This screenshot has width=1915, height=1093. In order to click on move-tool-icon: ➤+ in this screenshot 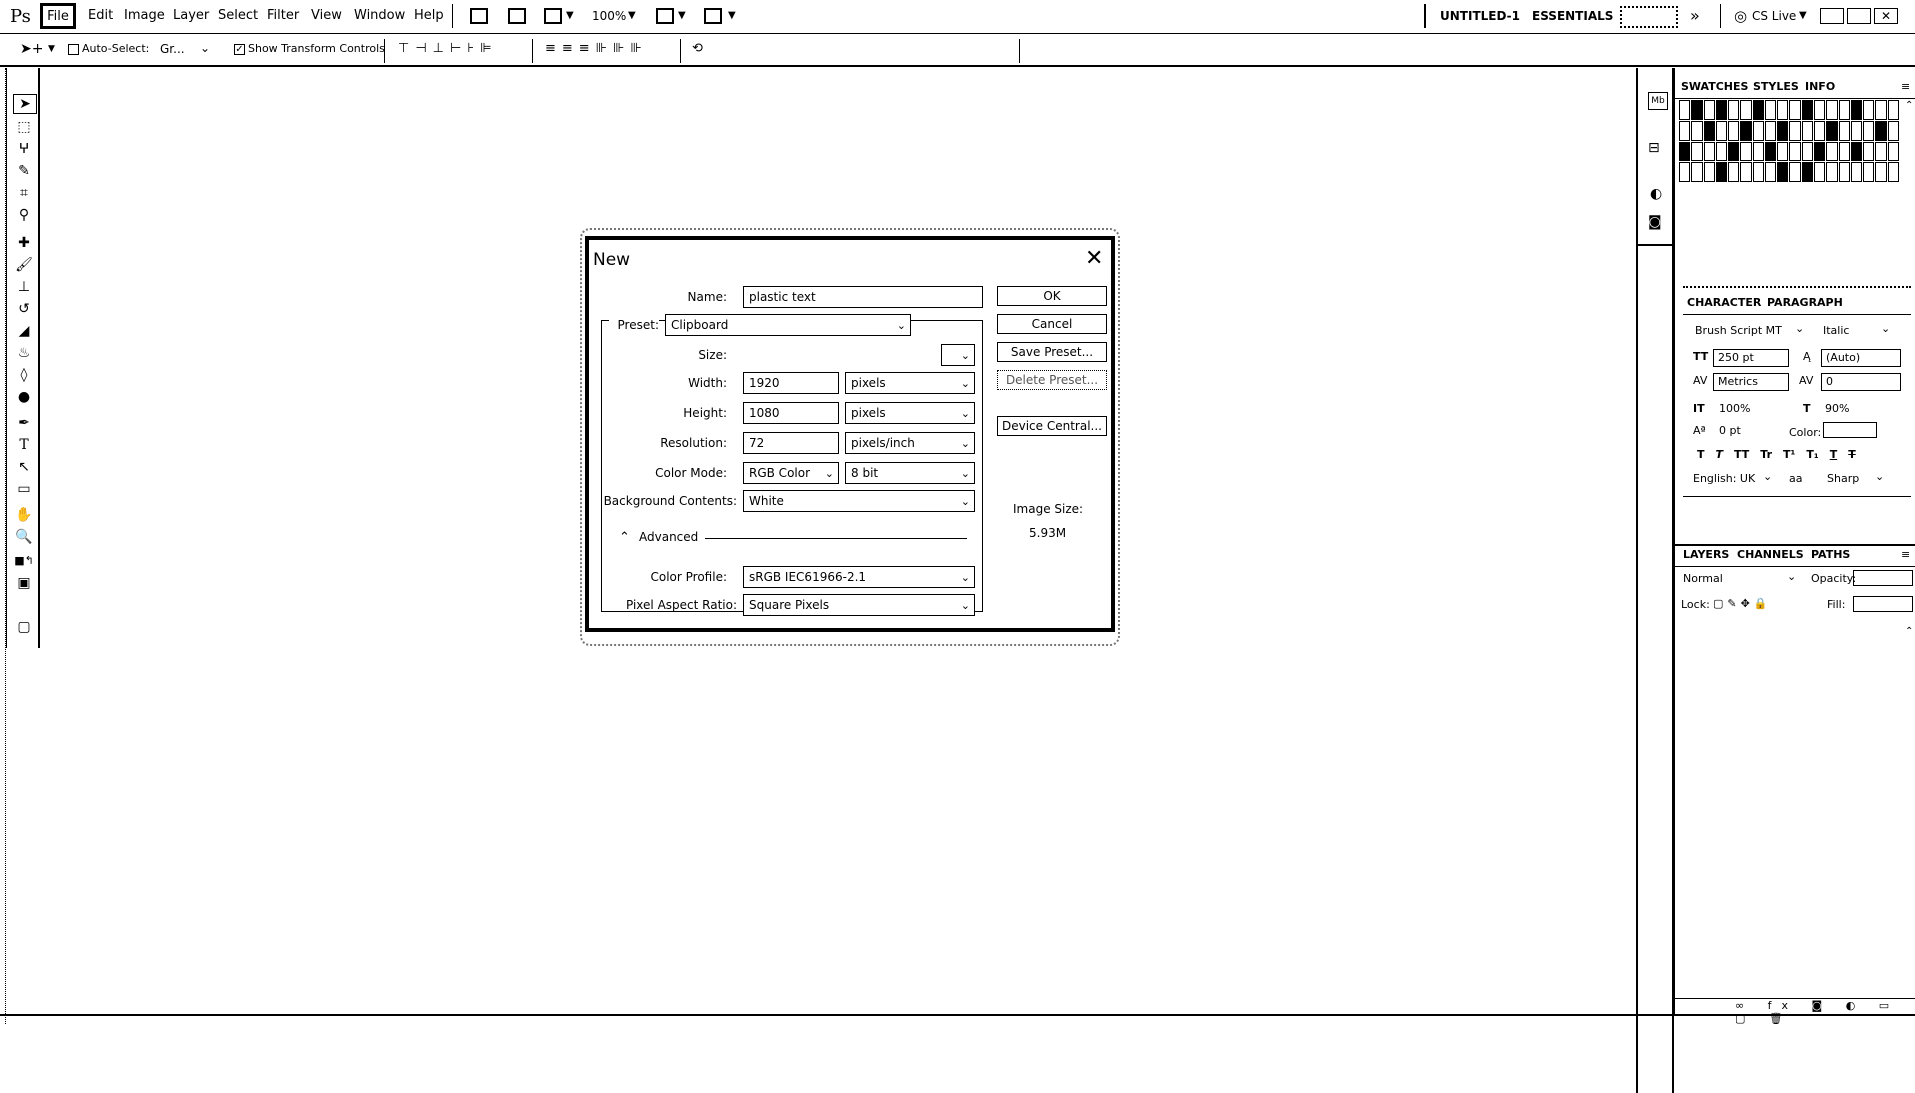, I will do `click(31, 49)`.